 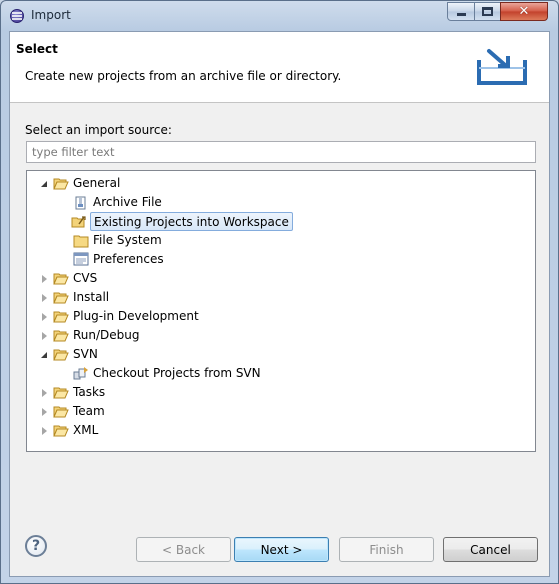 What do you see at coordinates (281, 240) in the screenshot?
I see `tree-item-file-system: File System` at bounding box center [281, 240].